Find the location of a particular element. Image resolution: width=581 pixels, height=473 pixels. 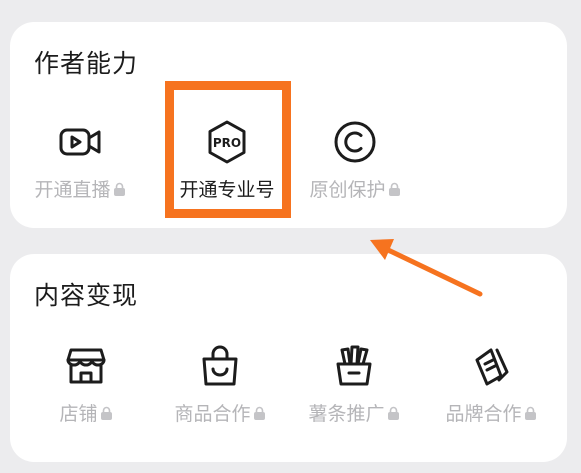

item-product-cooperation: 商品合作 is located at coordinates (220, 397).